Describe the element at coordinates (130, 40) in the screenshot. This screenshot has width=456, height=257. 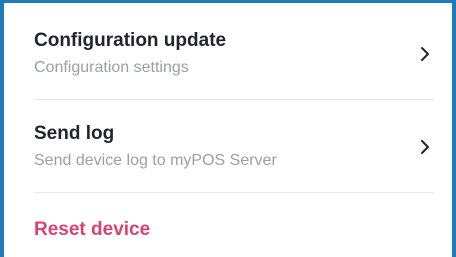
I see `configuration-update-title: Configuration update` at that location.